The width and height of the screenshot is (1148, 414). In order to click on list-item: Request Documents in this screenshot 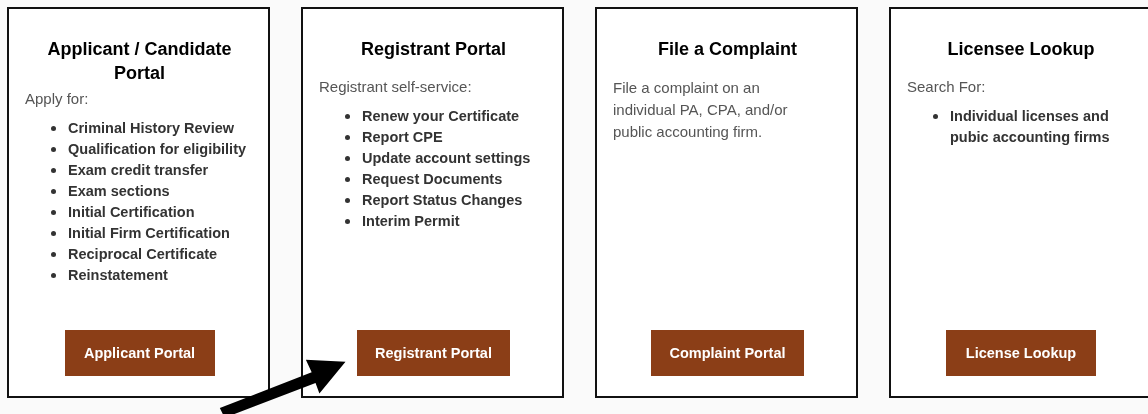, I will do `click(432, 179)`.